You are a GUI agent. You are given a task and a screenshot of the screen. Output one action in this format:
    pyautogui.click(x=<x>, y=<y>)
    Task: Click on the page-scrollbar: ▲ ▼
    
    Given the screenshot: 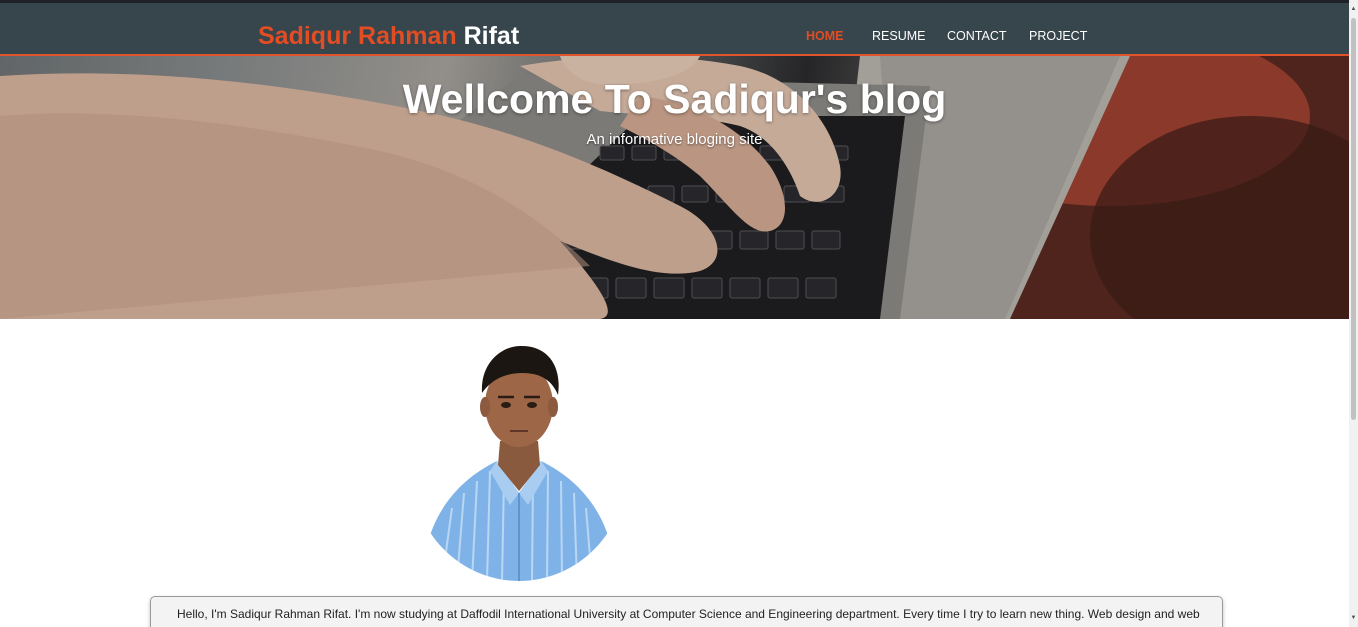 What is the action you would take?
    pyautogui.click(x=1353, y=313)
    